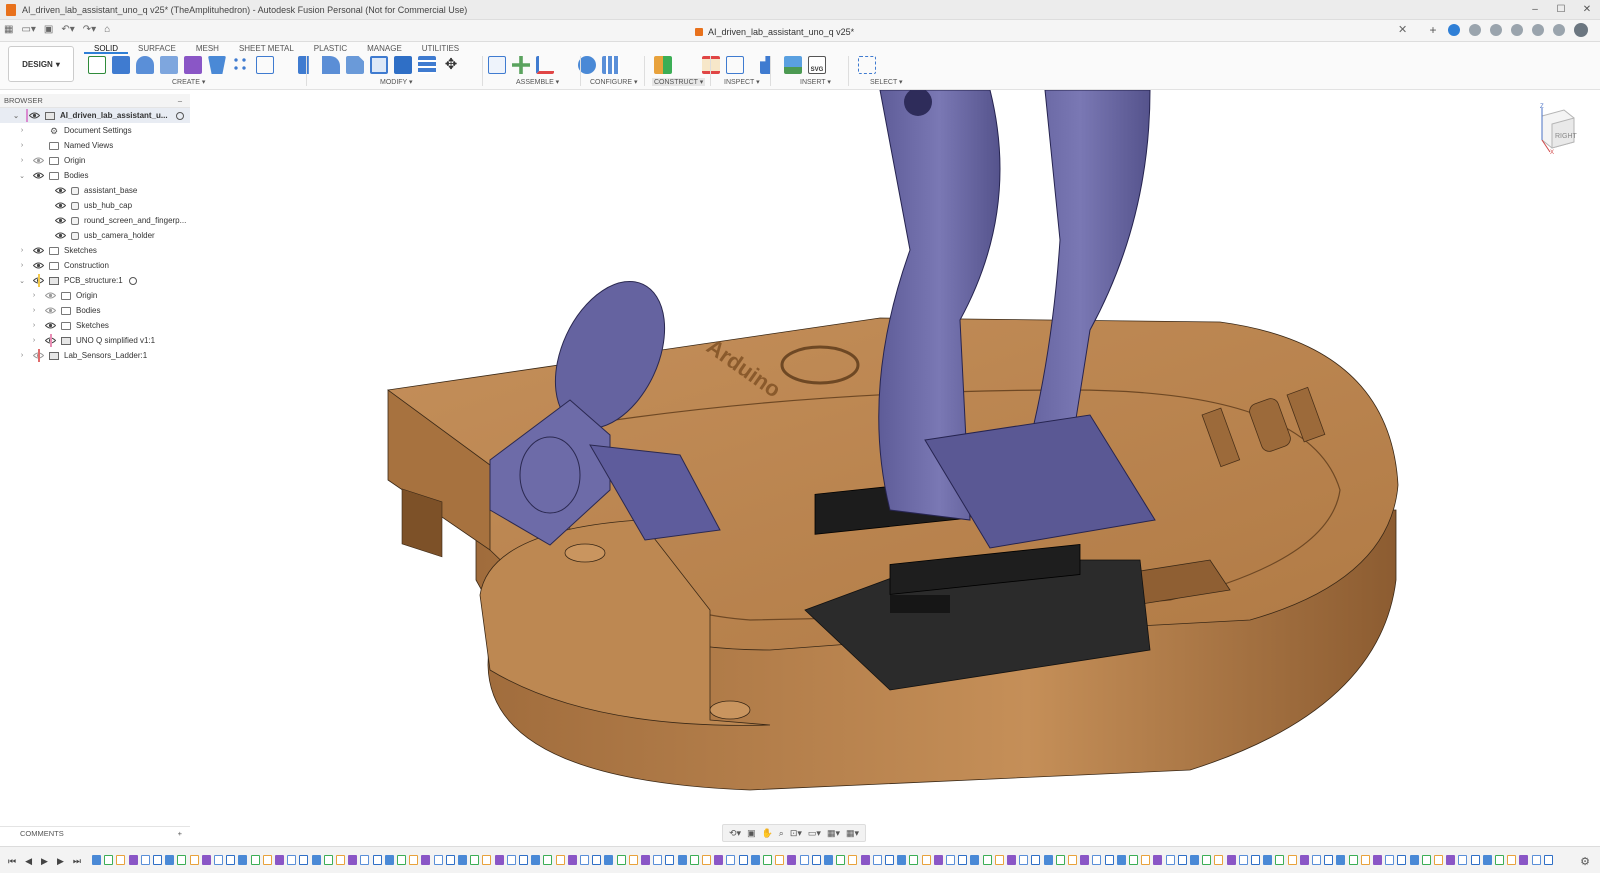  I want to click on chamfer-icon, so click(355, 65).